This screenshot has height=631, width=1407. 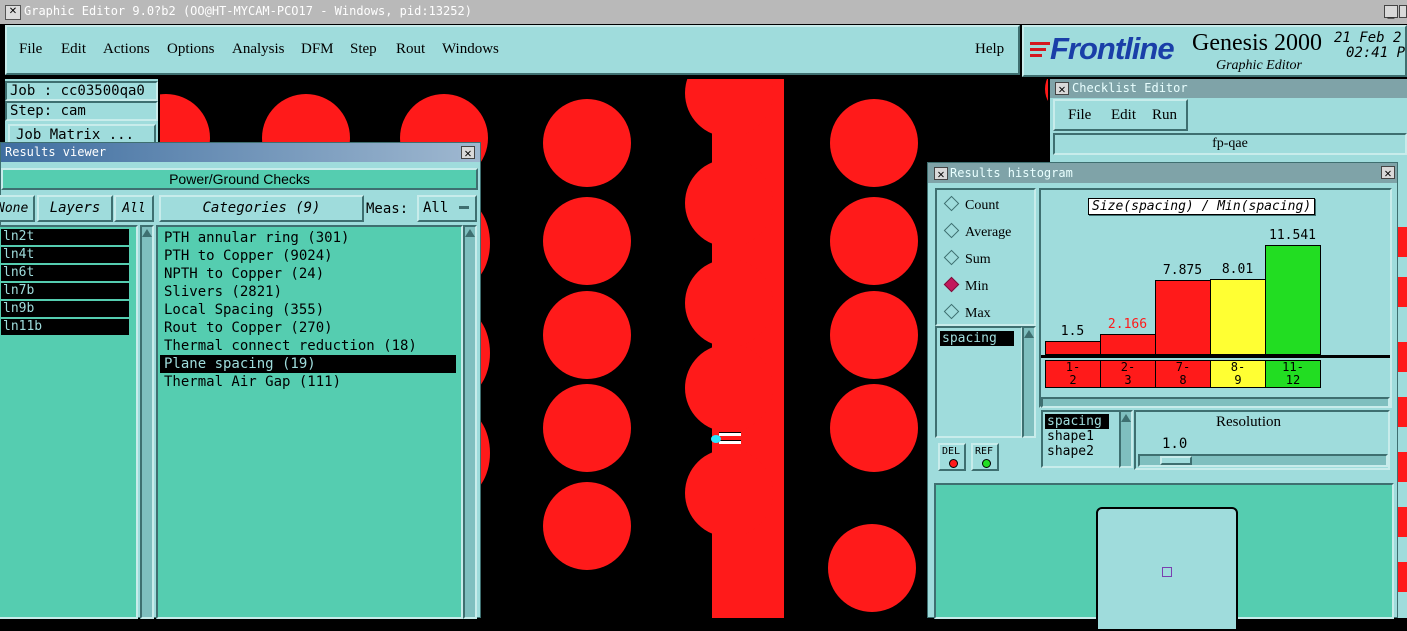 I want to click on bin-label: 7- 8, so click(x=1183, y=374).